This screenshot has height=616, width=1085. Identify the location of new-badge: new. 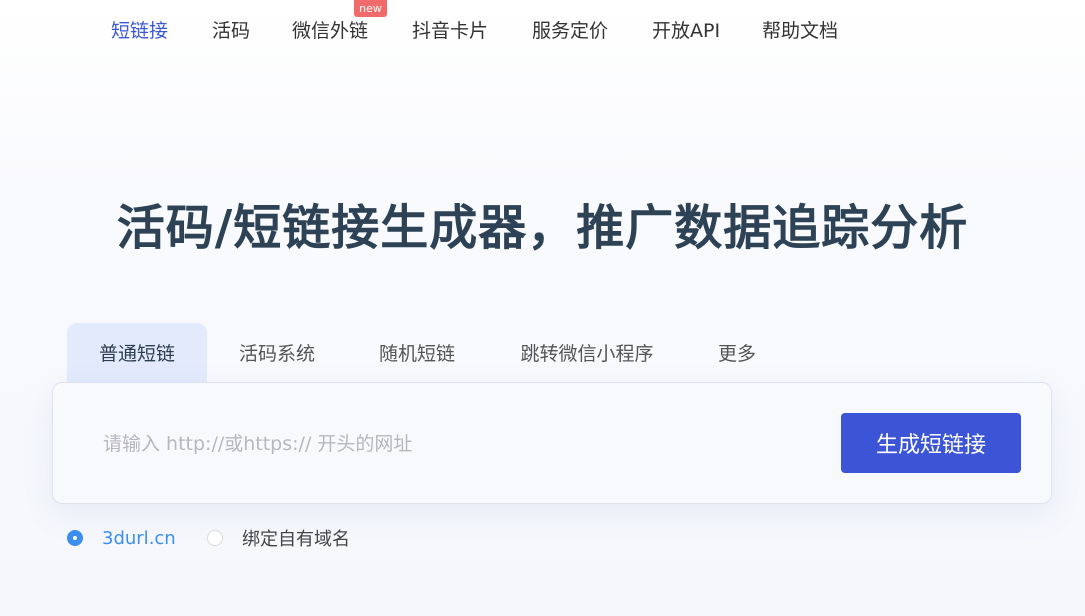
(370, 8).